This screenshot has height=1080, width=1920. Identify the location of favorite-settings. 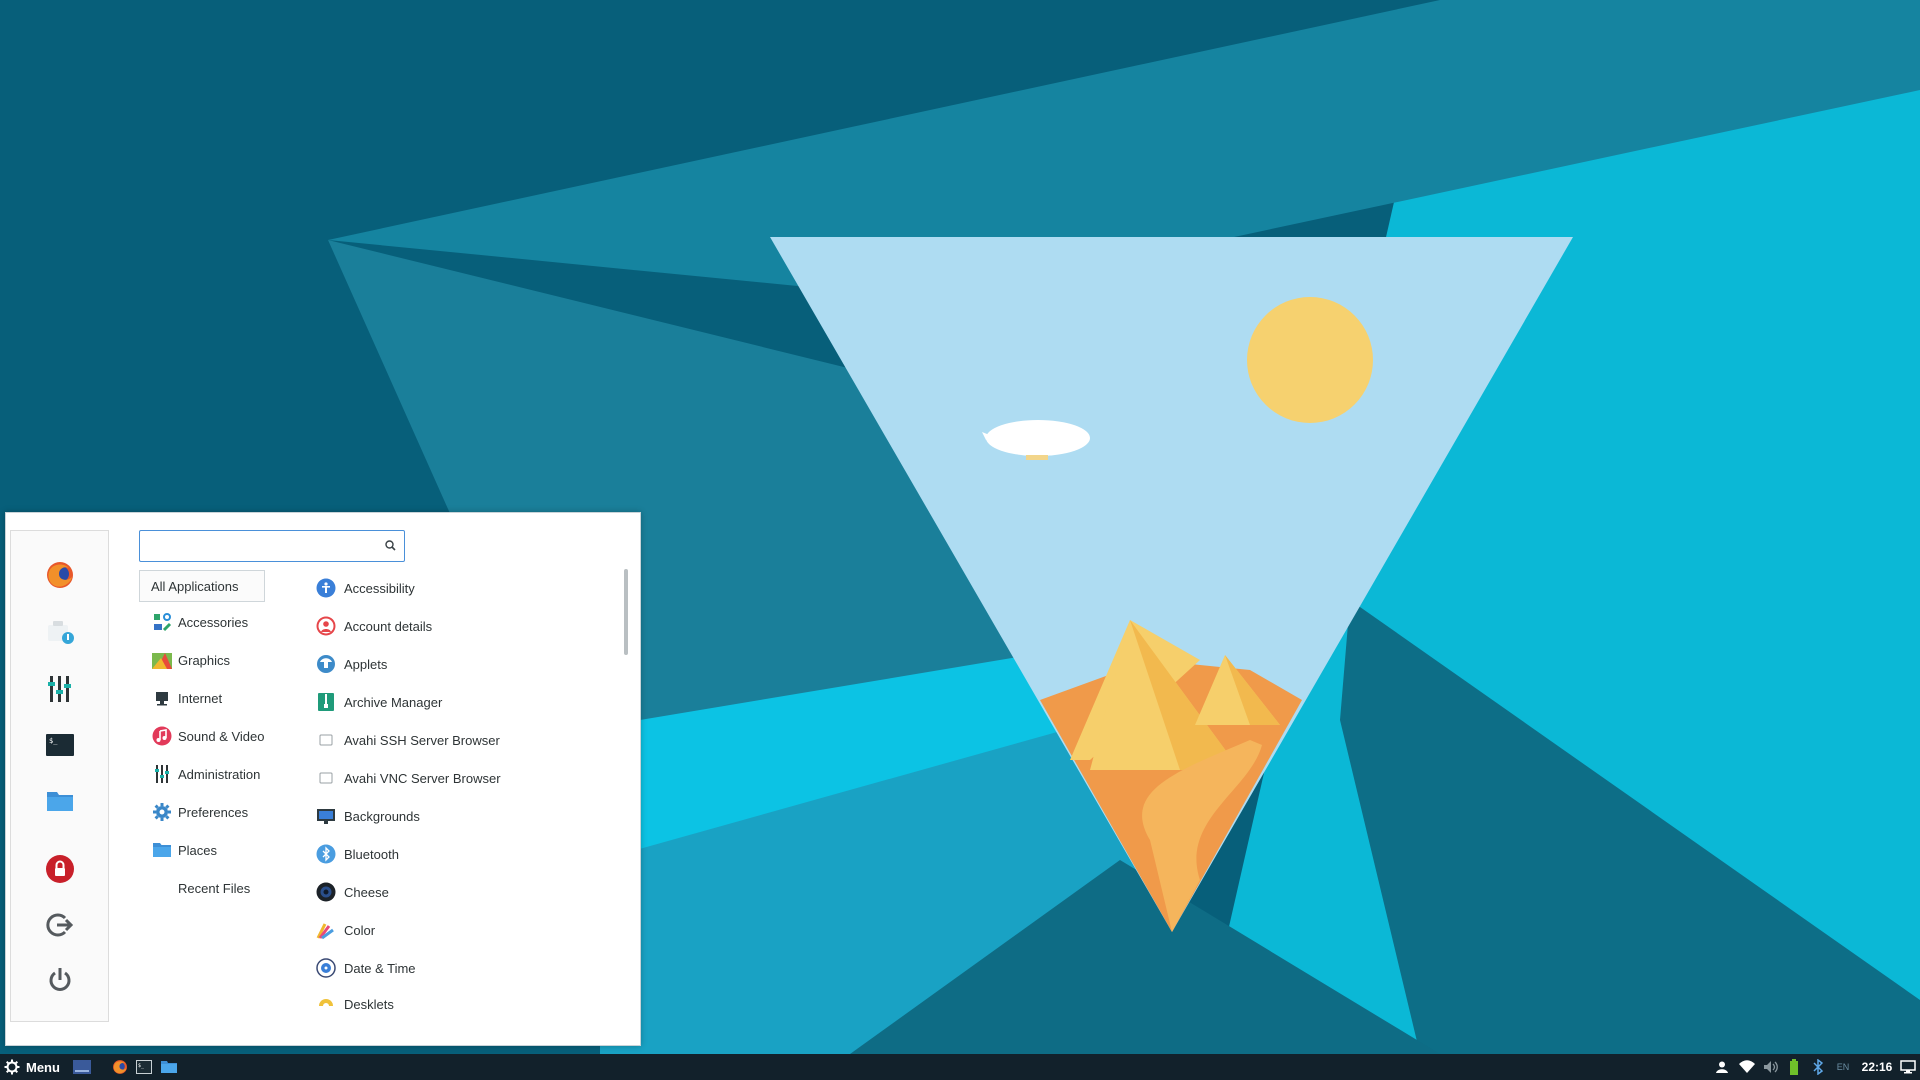
(60, 689).